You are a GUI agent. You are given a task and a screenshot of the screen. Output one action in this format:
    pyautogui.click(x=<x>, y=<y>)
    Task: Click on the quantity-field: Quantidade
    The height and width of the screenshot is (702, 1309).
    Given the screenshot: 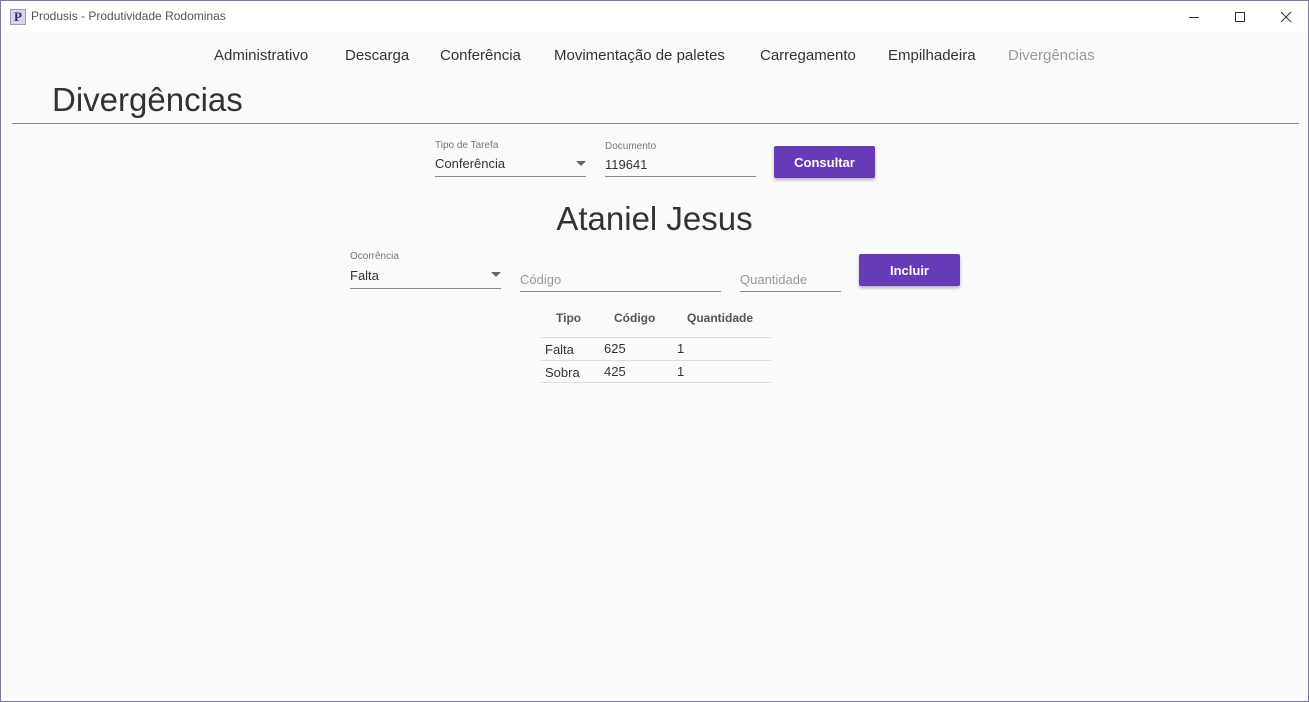 What is the action you would take?
    pyautogui.click(x=790, y=282)
    